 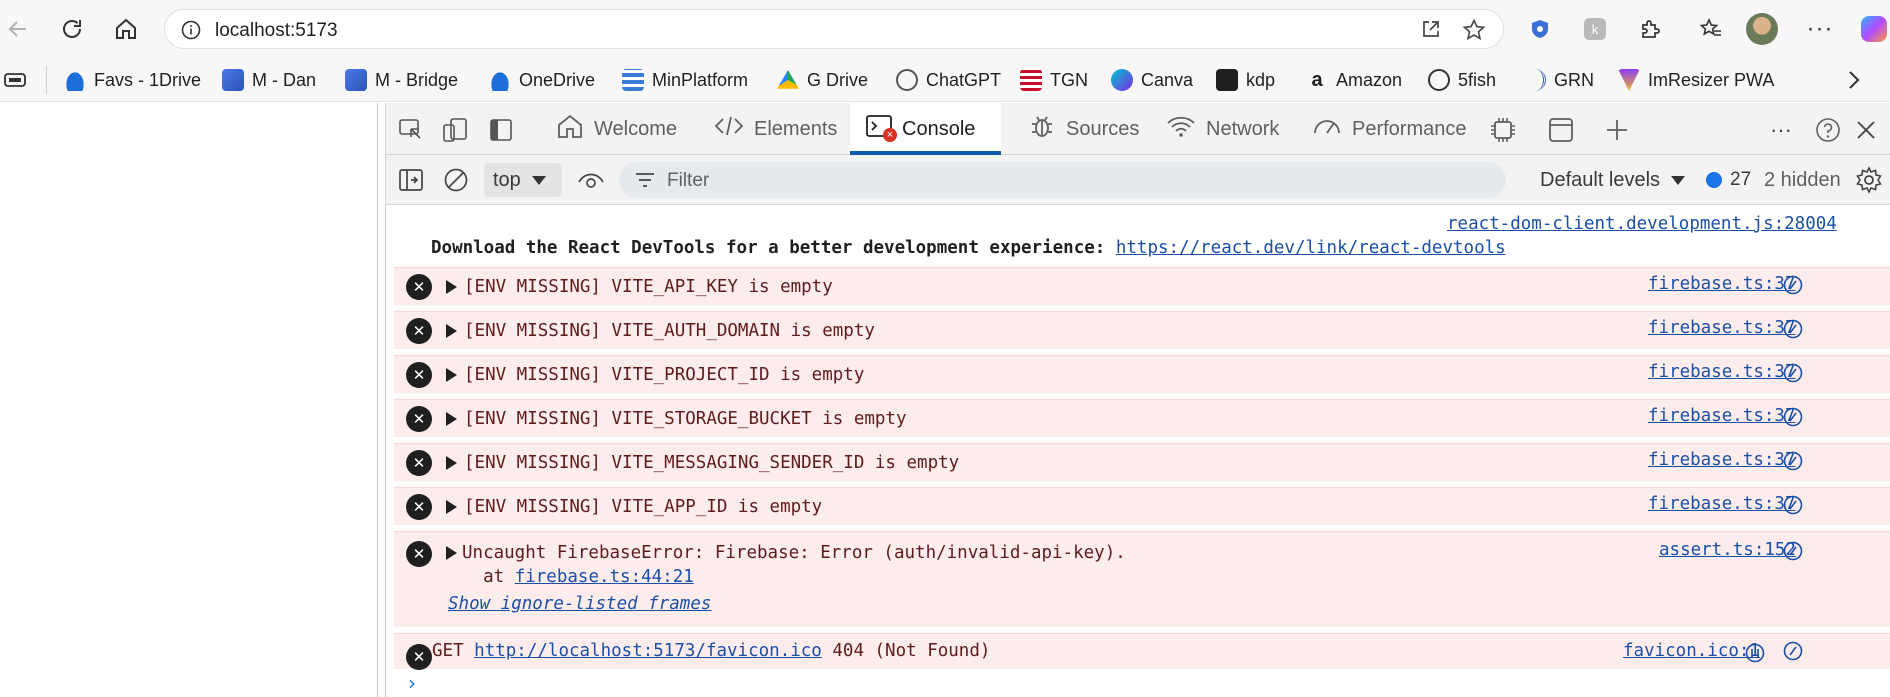 I want to click on favorite-item: ChatGPT, so click(x=948, y=80).